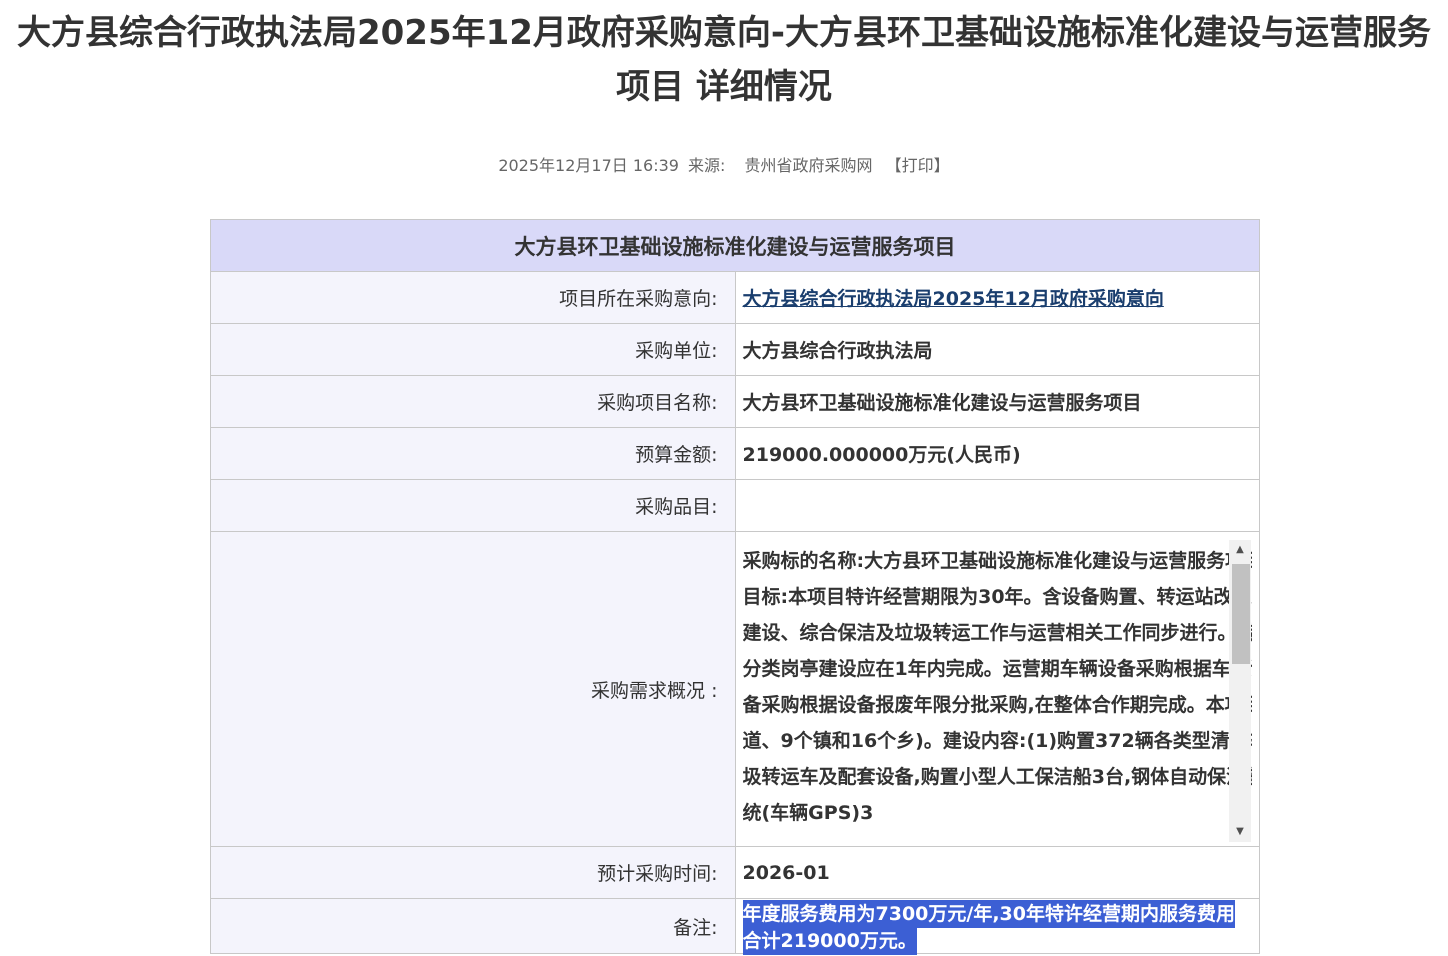 The width and height of the screenshot is (1448, 956). What do you see at coordinates (1240, 691) in the screenshot?
I see `description-scrollbar: ▲ ▼` at bounding box center [1240, 691].